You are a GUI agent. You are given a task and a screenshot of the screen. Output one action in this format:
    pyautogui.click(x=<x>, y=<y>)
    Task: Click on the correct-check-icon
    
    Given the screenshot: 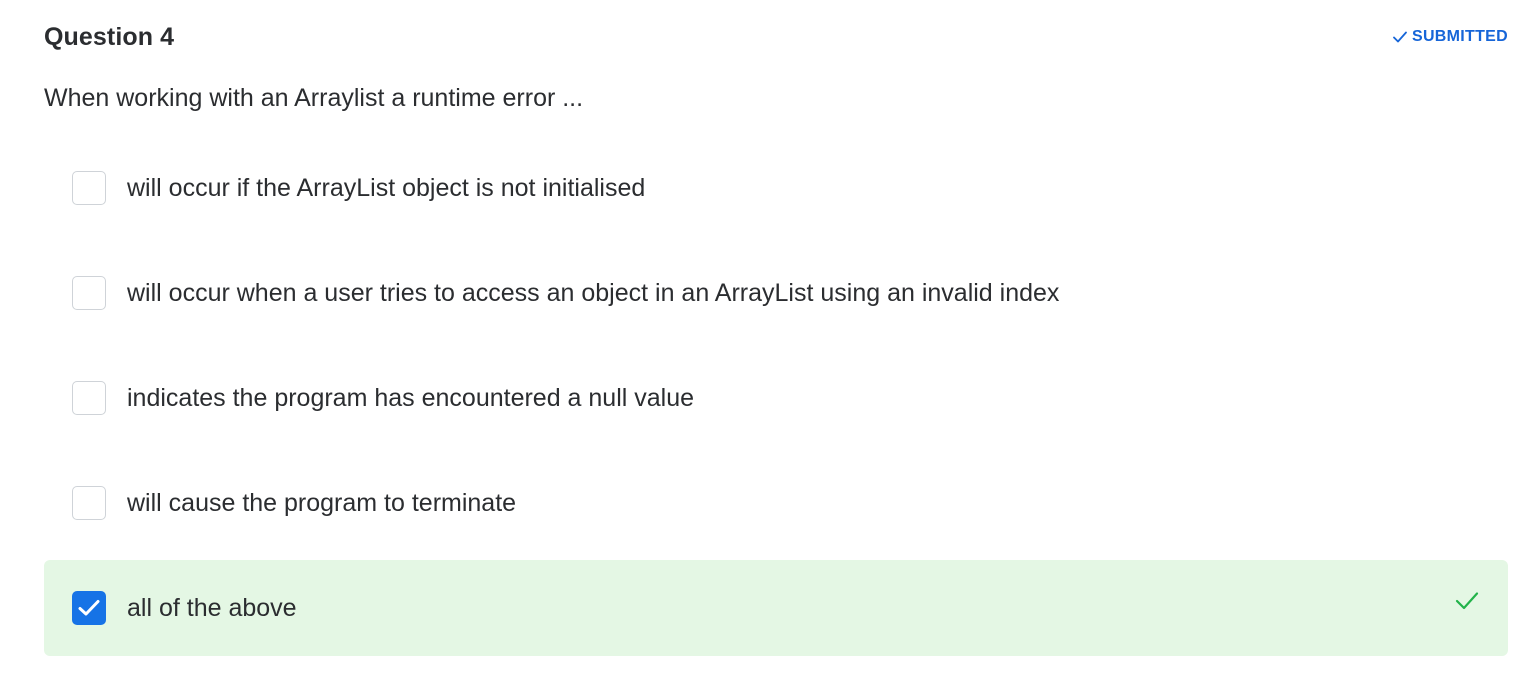 What is the action you would take?
    pyautogui.click(x=1467, y=603)
    